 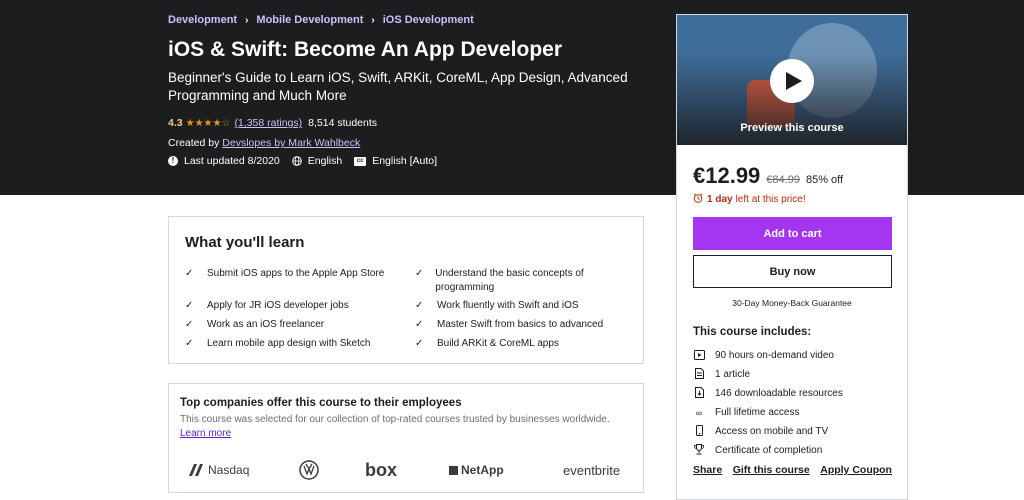 I want to click on volkswagen-icon, so click(x=309, y=470).